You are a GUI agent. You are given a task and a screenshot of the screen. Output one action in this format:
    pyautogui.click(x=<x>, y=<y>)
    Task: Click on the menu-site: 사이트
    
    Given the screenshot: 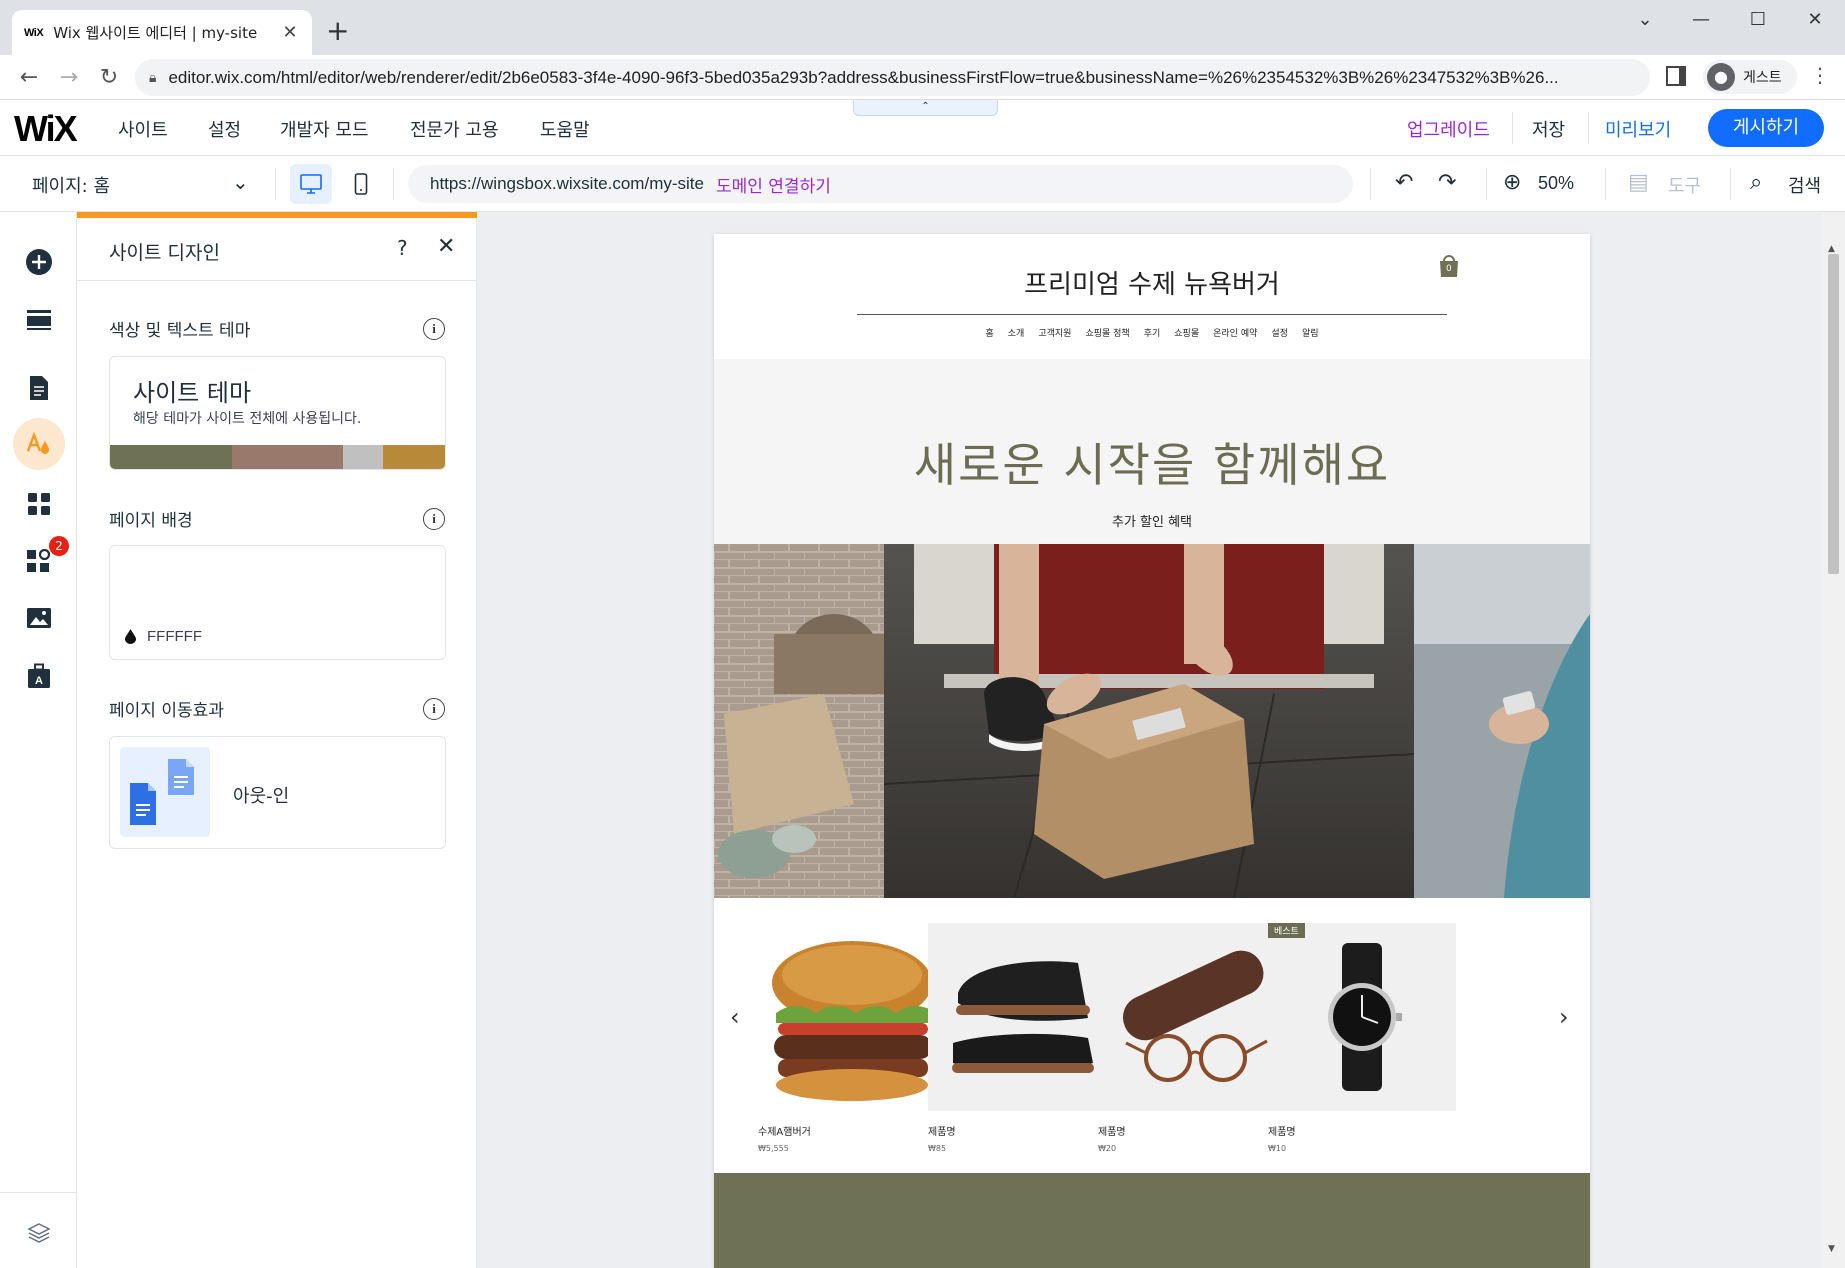 What is the action you would take?
    pyautogui.click(x=143, y=129)
    